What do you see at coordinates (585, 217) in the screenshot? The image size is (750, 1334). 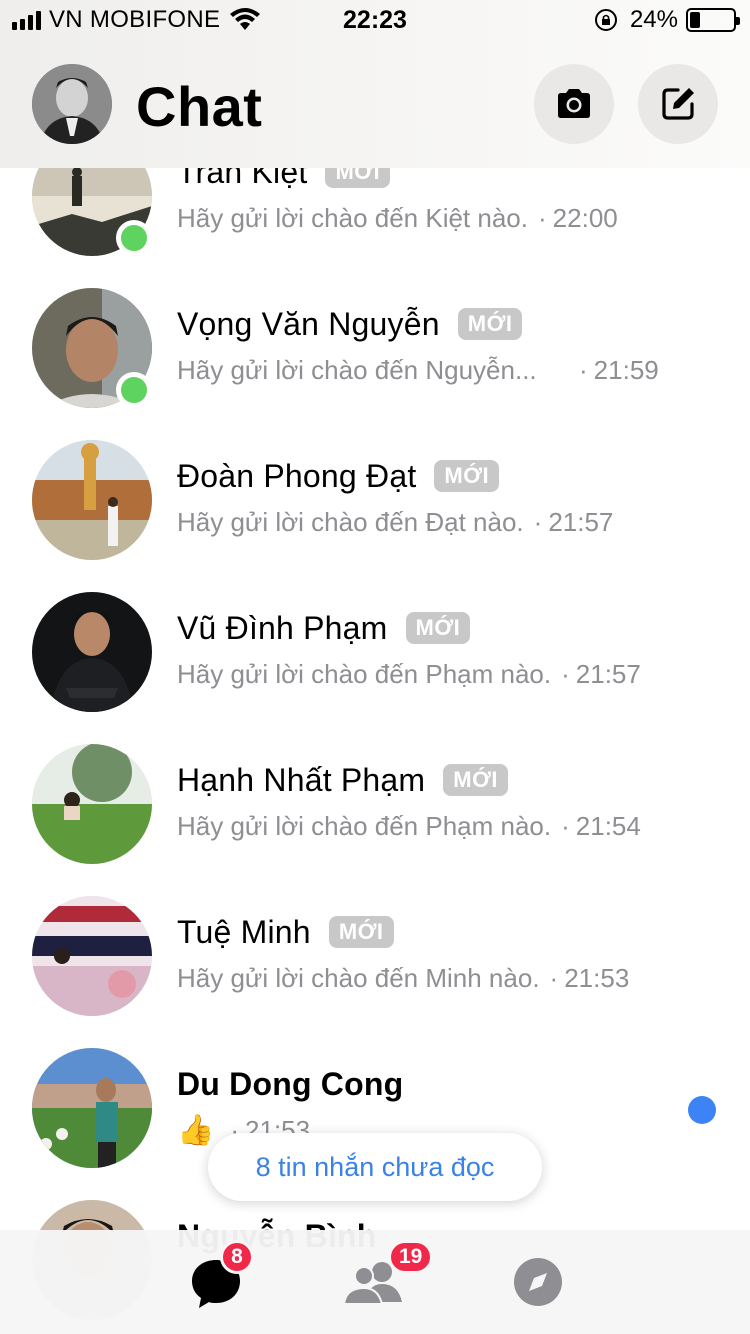 I see `message-time: 22:00` at bounding box center [585, 217].